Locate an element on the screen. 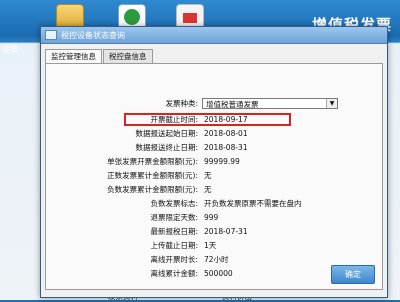 This screenshot has height=302, width=400. field-row: 最新报税日期: 2018-07-31 is located at coordinates (214, 232).